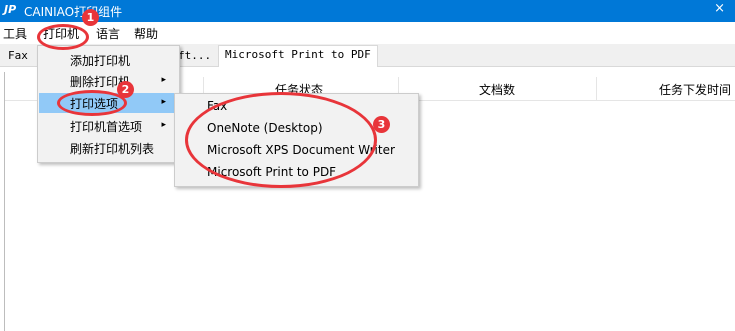  Describe the element at coordinates (10, 9) in the screenshot. I see `app-icon: JP` at that location.